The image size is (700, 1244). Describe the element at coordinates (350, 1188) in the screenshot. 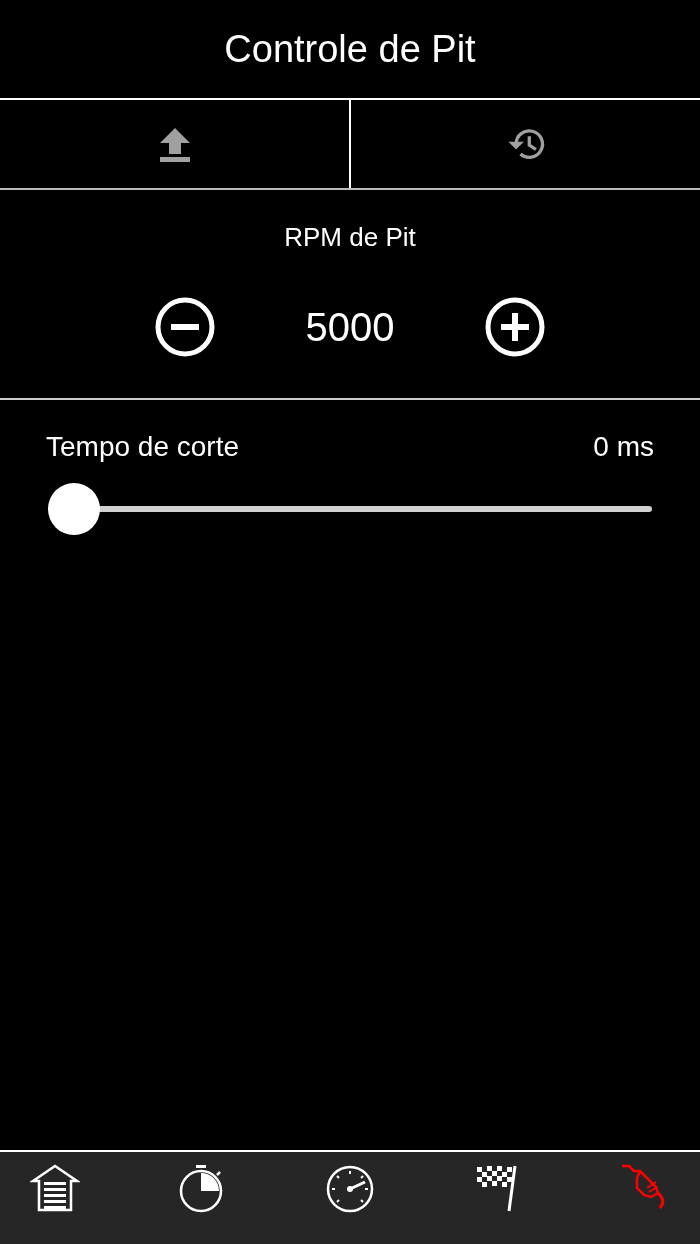

I see `gauge-icon` at that location.